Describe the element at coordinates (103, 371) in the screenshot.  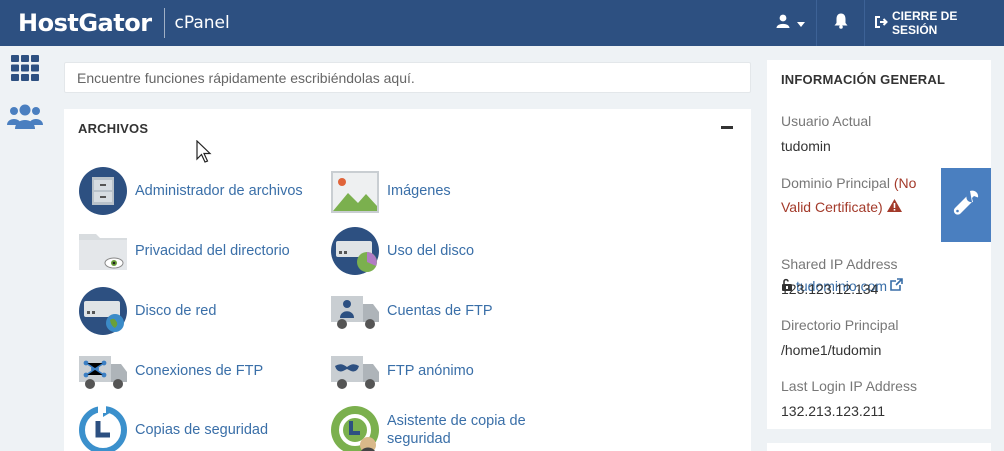
I see `ftp-connections-icon` at that location.